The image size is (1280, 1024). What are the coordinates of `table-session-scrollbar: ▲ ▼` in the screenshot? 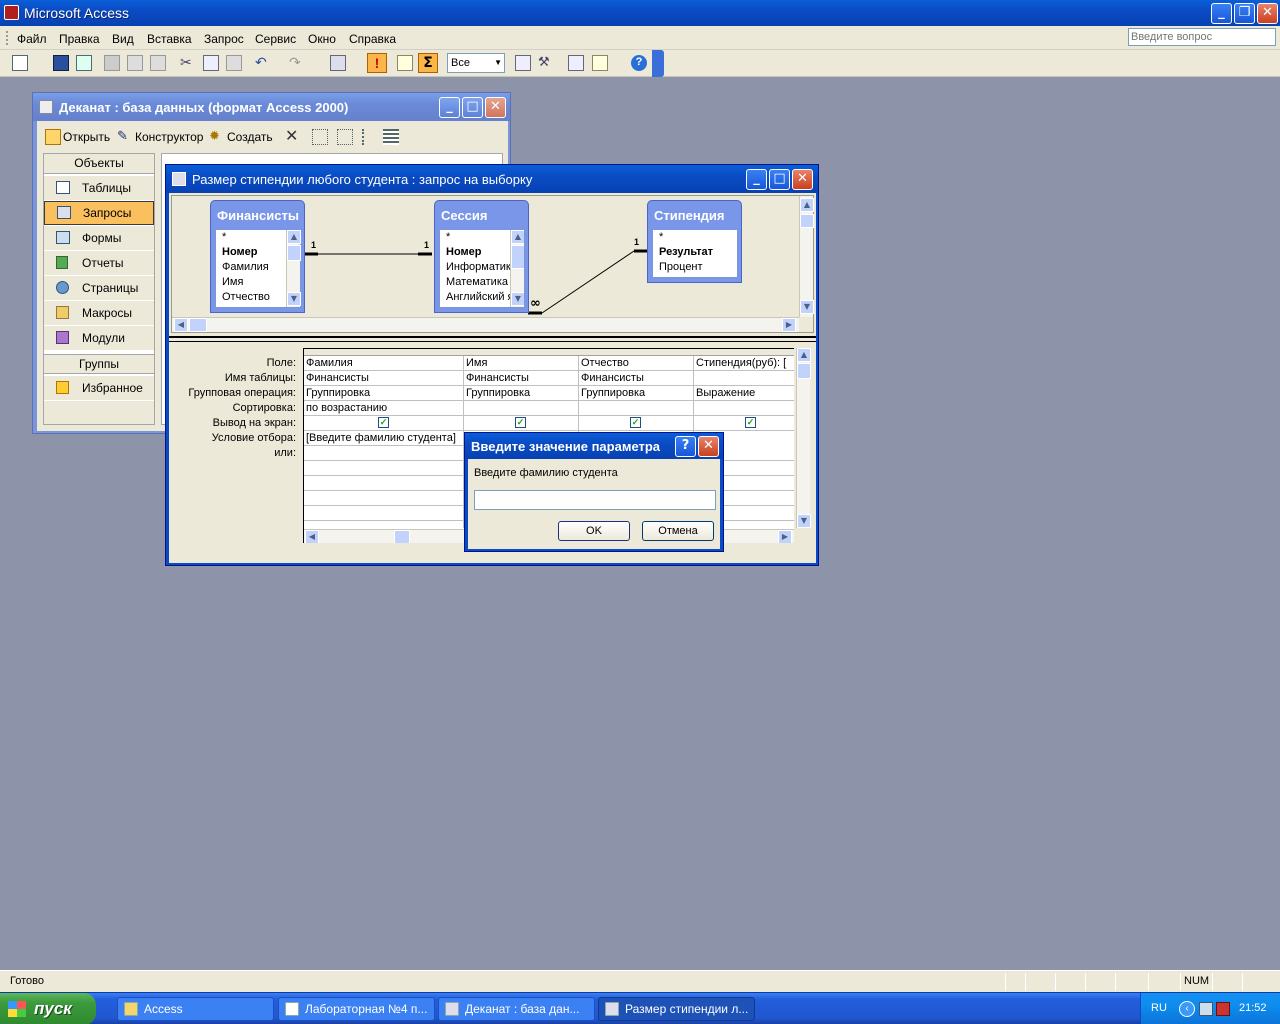 It's located at (517, 268).